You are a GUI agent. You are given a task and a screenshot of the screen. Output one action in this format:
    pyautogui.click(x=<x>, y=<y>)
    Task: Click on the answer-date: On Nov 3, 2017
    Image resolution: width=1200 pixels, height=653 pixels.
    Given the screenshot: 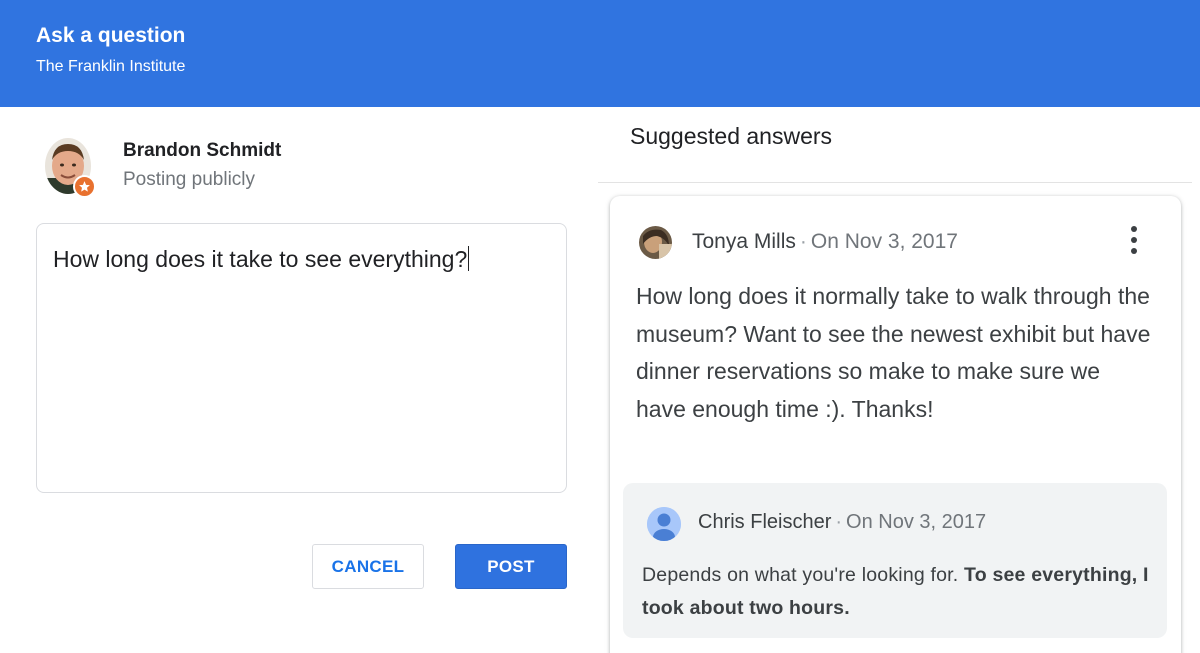 What is the action you would take?
    pyautogui.click(x=916, y=522)
    